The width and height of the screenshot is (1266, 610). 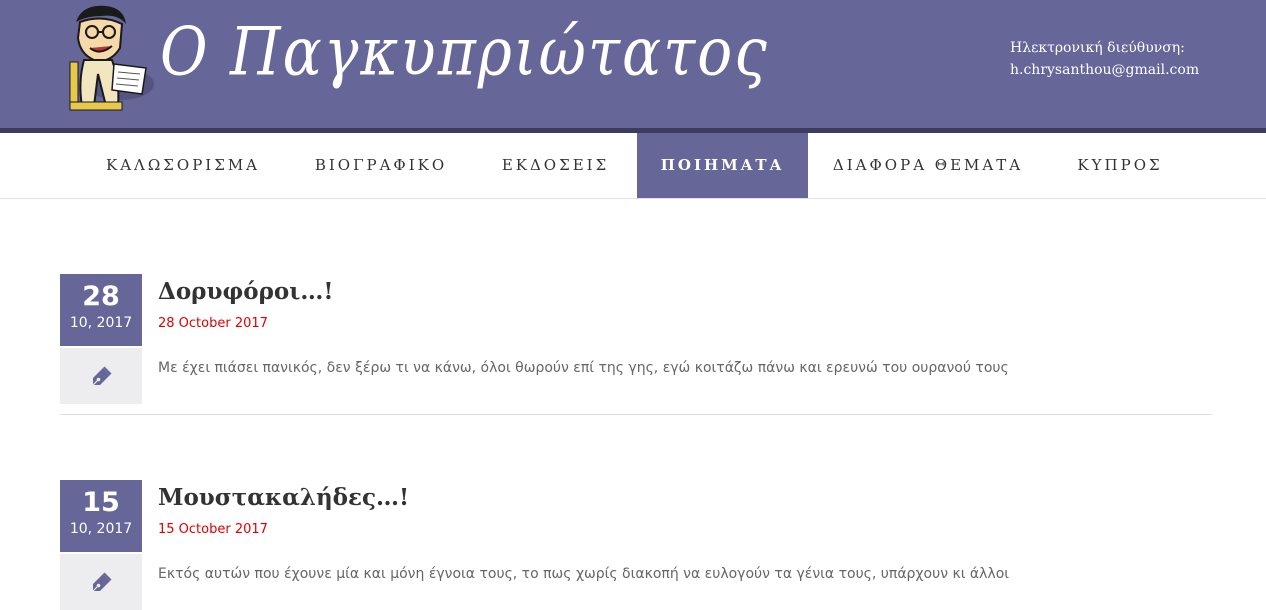 What do you see at coordinates (722, 165) in the screenshot?
I see `nav-item-poems: ΠΟΙΗΜΑΤΑ` at bounding box center [722, 165].